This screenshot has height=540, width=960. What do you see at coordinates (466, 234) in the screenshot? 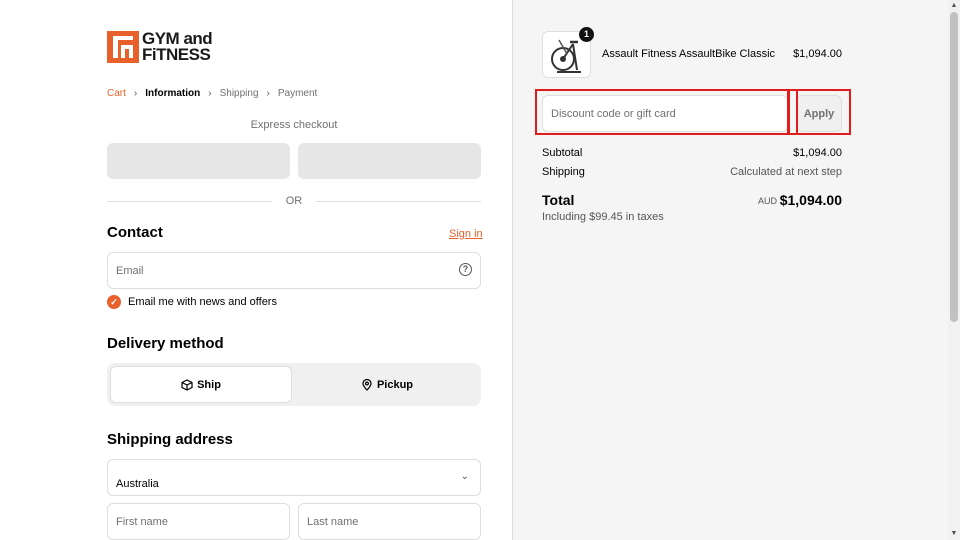
I see `sign-in-link: Sign in` at bounding box center [466, 234].